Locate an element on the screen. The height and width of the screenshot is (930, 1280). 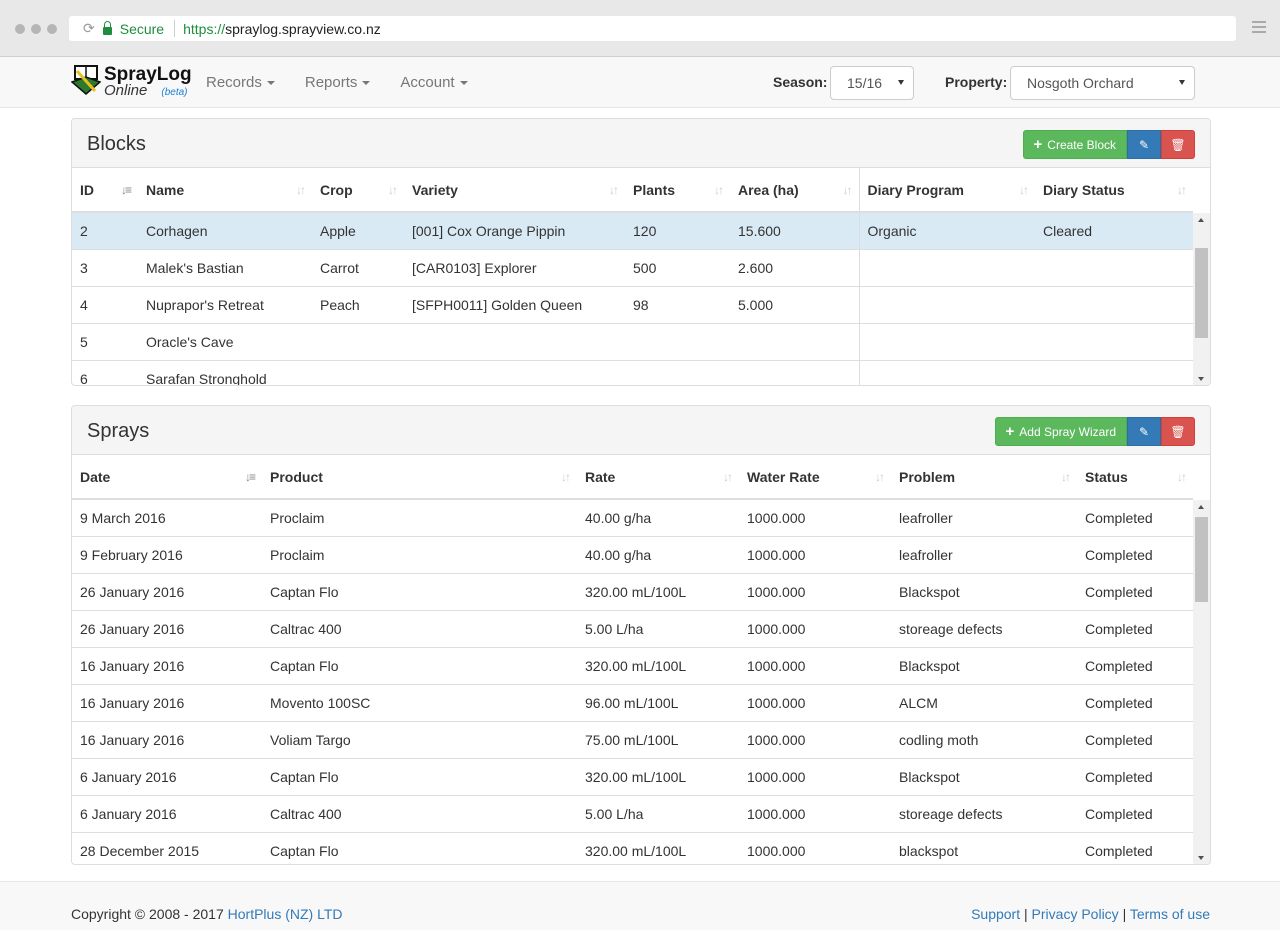
nav-records: Records is located at coordinates (240, 82).